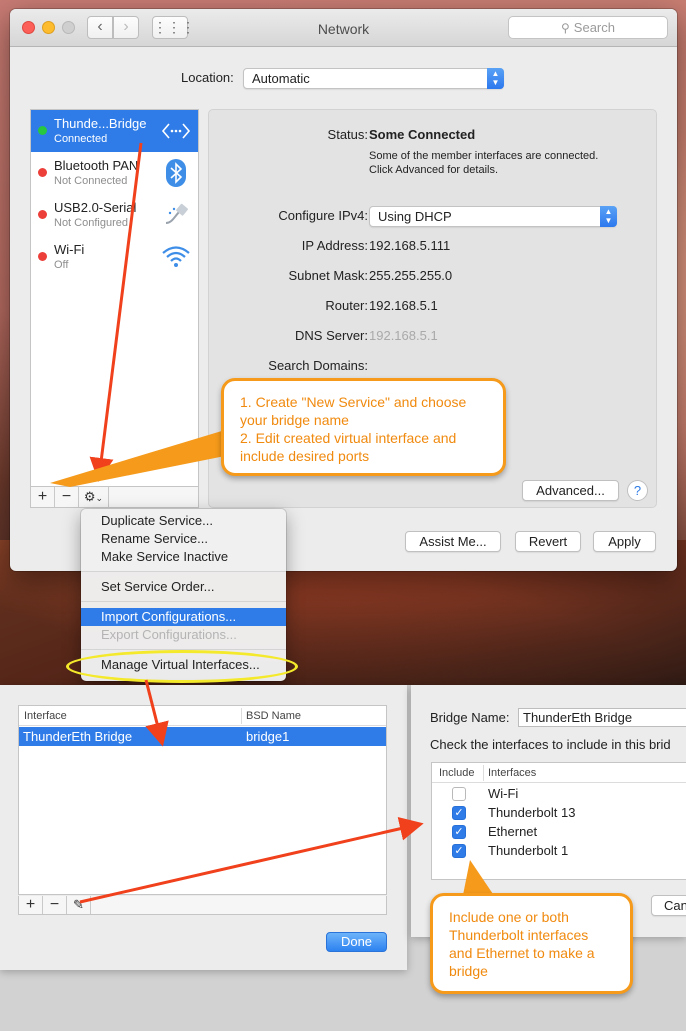 Image resolution: width=686 pixels, height=1031 pixels. What do you see at coordinates (356, 942) in the screenshot?
I see `done-button: Done` at bounding box center [356, 942].